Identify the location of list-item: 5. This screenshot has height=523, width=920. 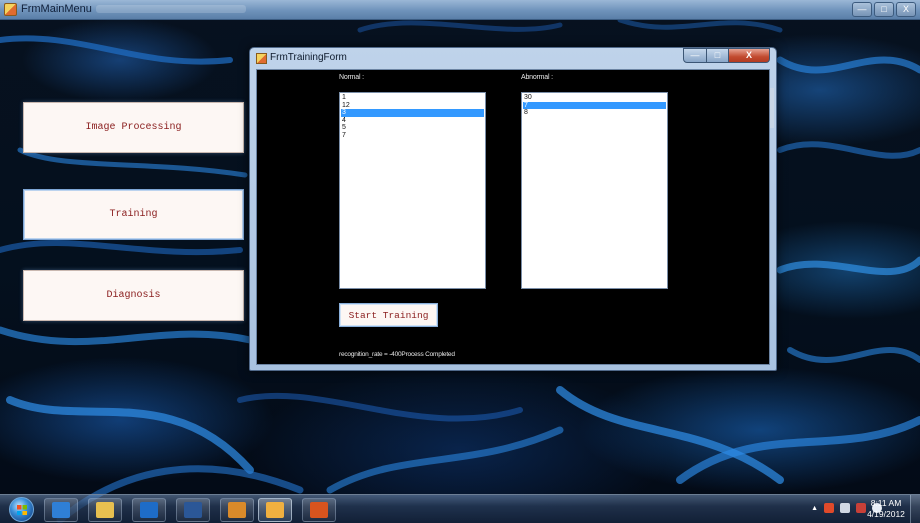
(412, 128).